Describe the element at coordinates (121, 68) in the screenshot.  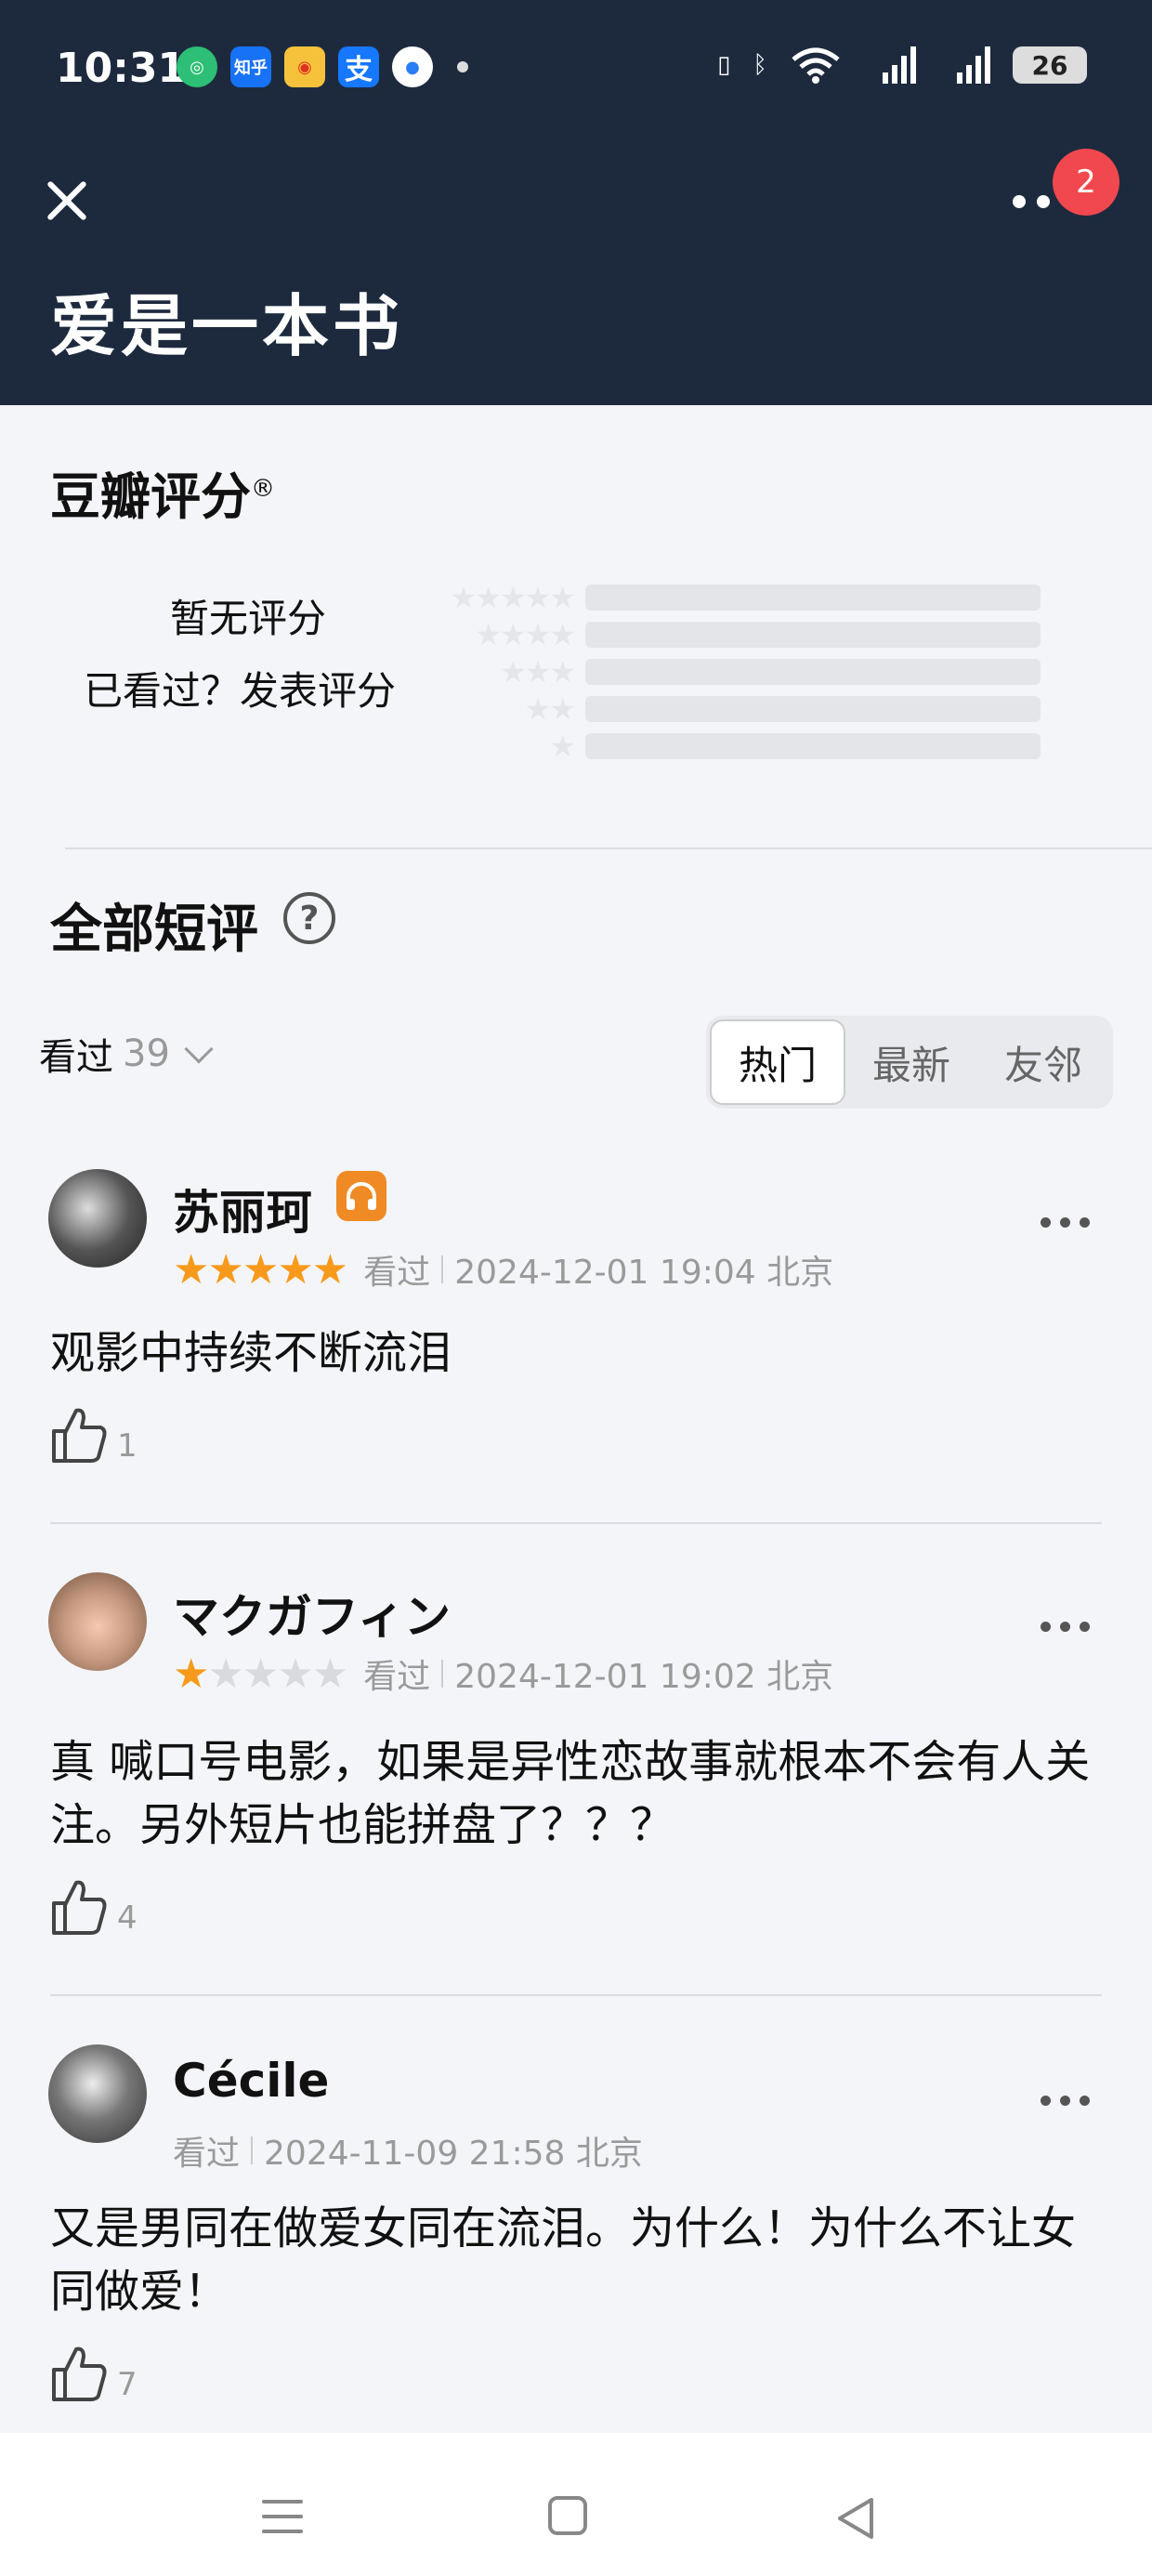
I see `status-time: 10:31` at that location.